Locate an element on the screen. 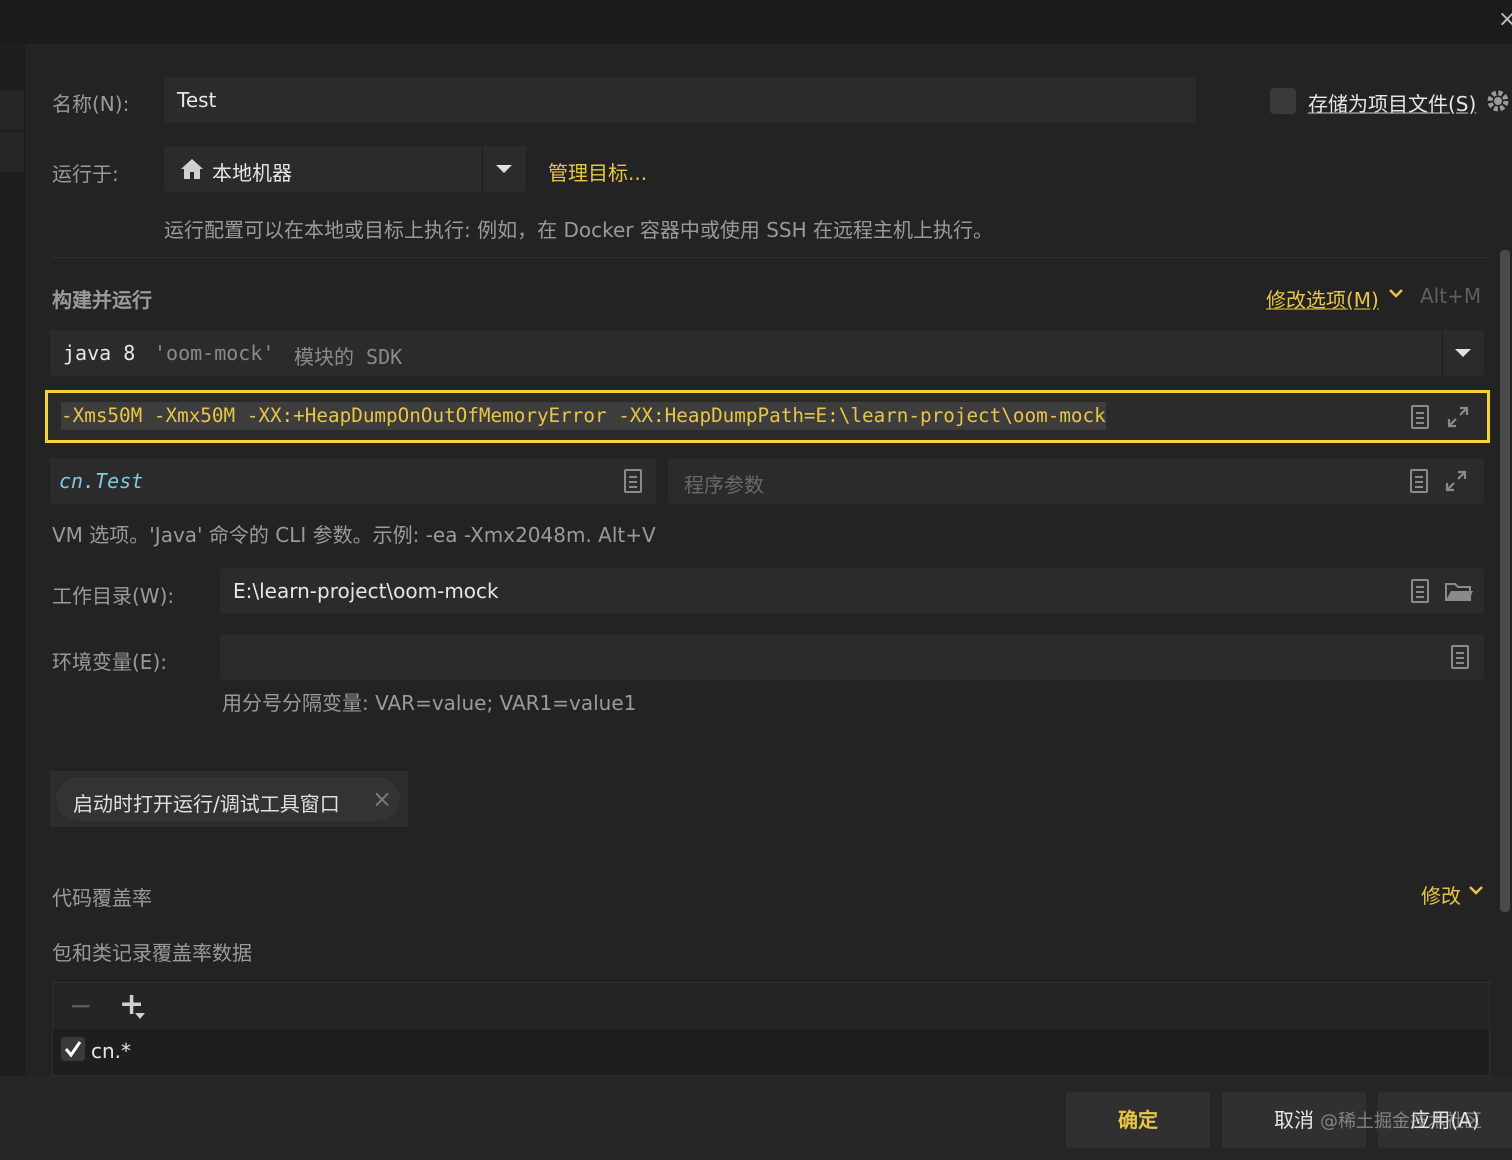 This screenshot has width=1512, height=1160. jdk-select-suffix: 模块的 SDK is located at coordinates (348, 357).